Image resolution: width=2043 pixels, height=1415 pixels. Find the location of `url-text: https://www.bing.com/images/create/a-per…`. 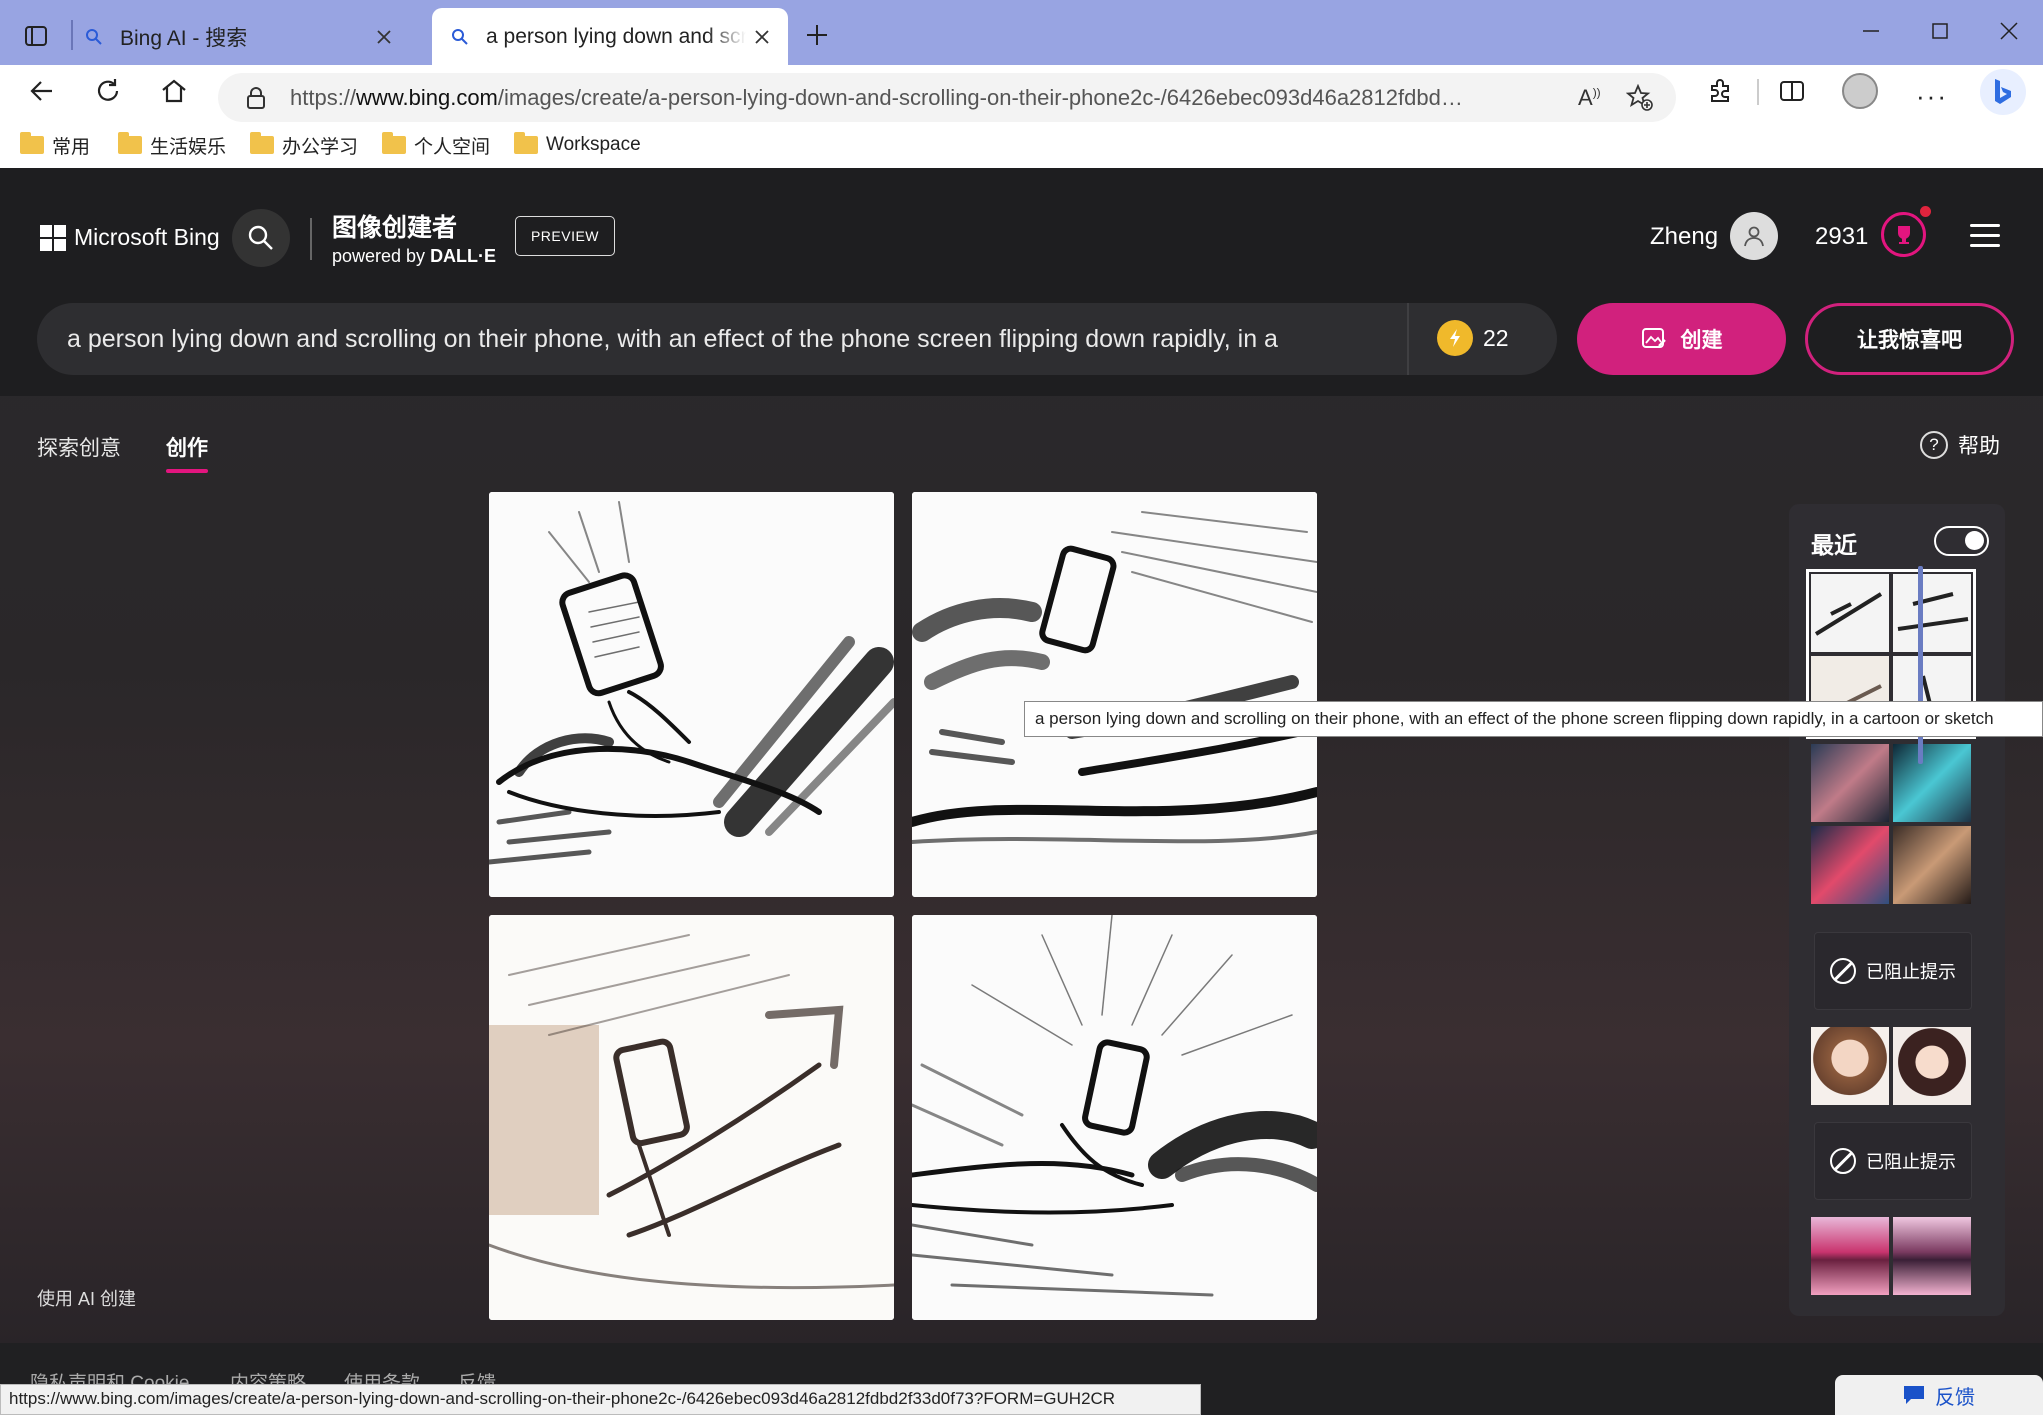

url-text: https://www.bing.com/images/create/a-per… is located at coordinates (880, 98).